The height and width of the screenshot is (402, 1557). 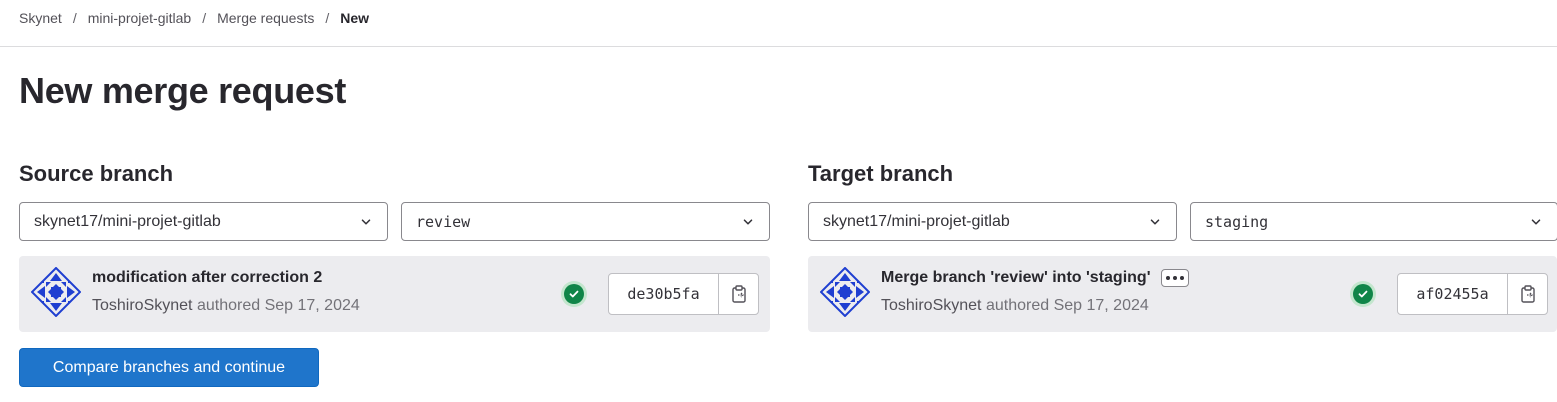 What do you see at coordinates (1167, 278) in the screenshot?
I see `ellipsis-icon` at bounding box center [1167, 278].